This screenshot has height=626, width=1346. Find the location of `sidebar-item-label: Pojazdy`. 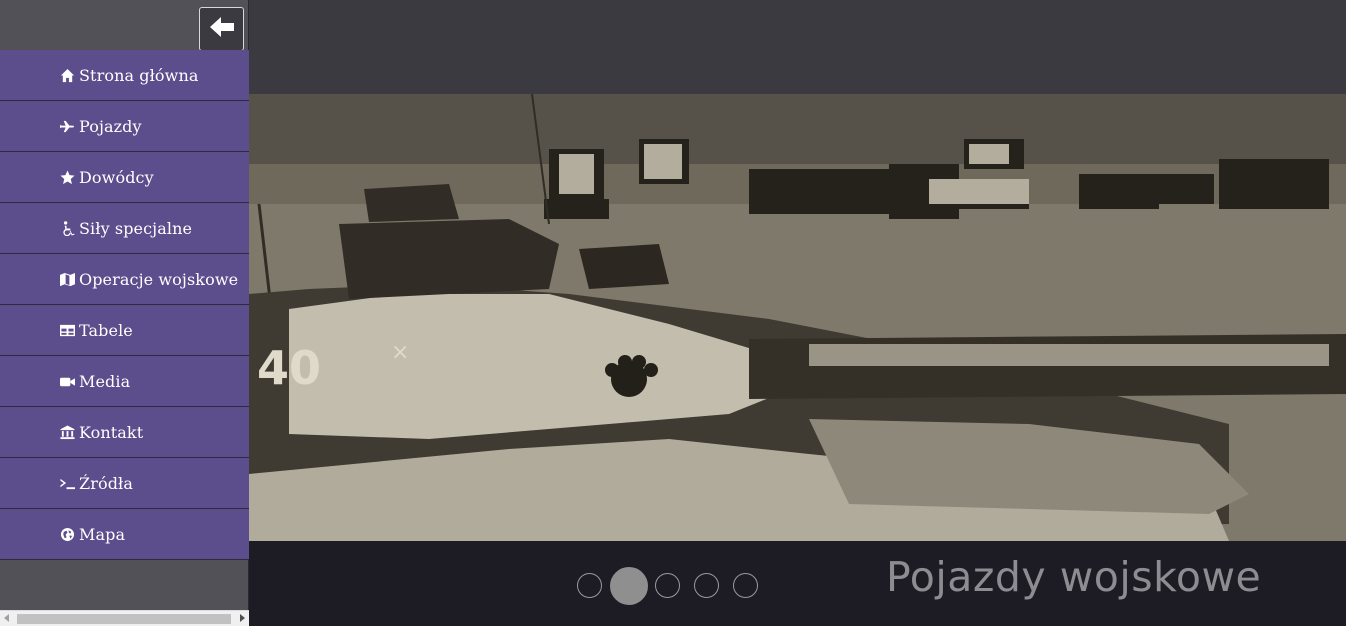

sidebar-item-label: Pojazdy is located at coordinates (110, 126).